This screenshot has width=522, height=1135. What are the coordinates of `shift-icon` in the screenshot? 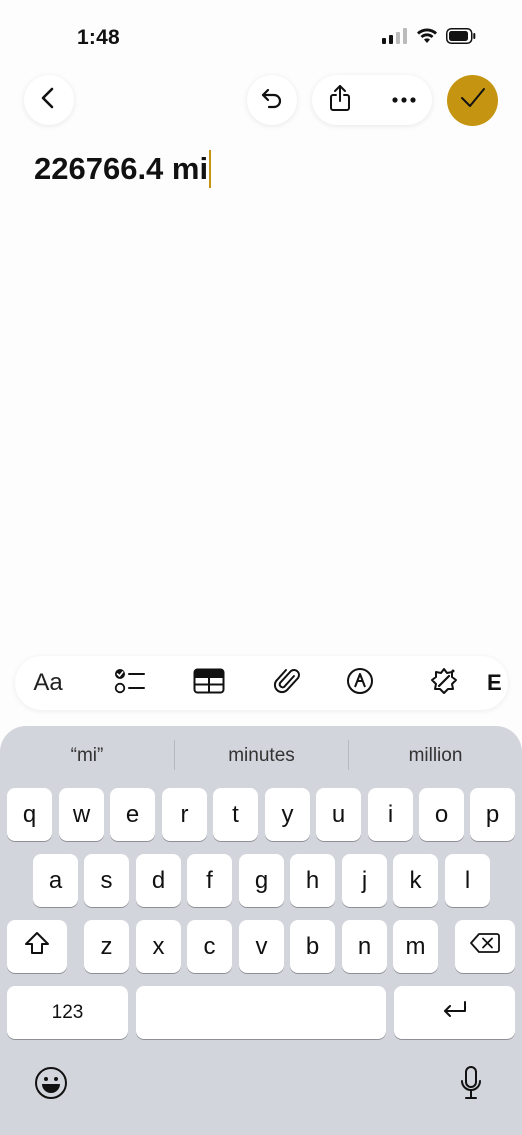 It's located at (37, 946).